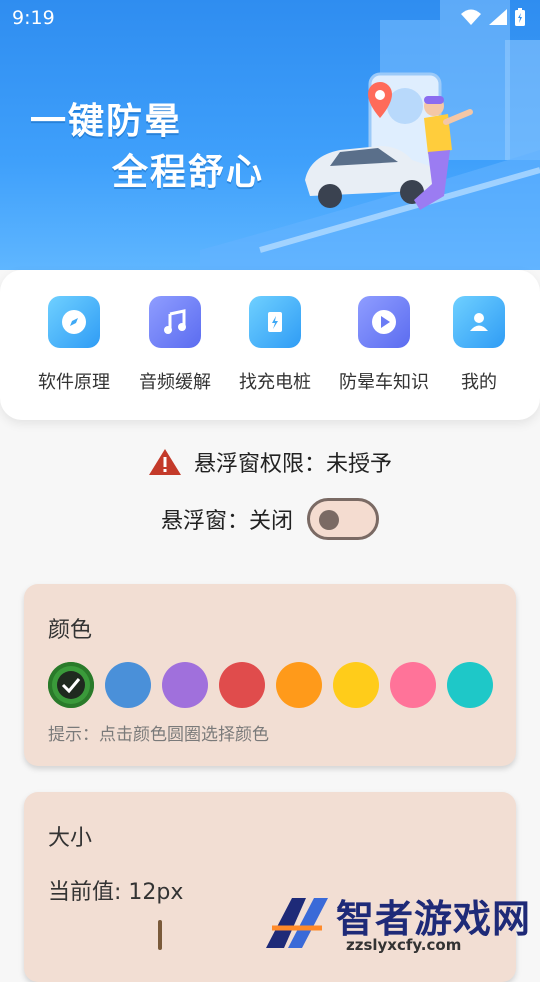 This screenshot has height=982, width=540. Describe the element at coordinates (471, 17) in the screenshot. I see `wifi-icon` at that location.